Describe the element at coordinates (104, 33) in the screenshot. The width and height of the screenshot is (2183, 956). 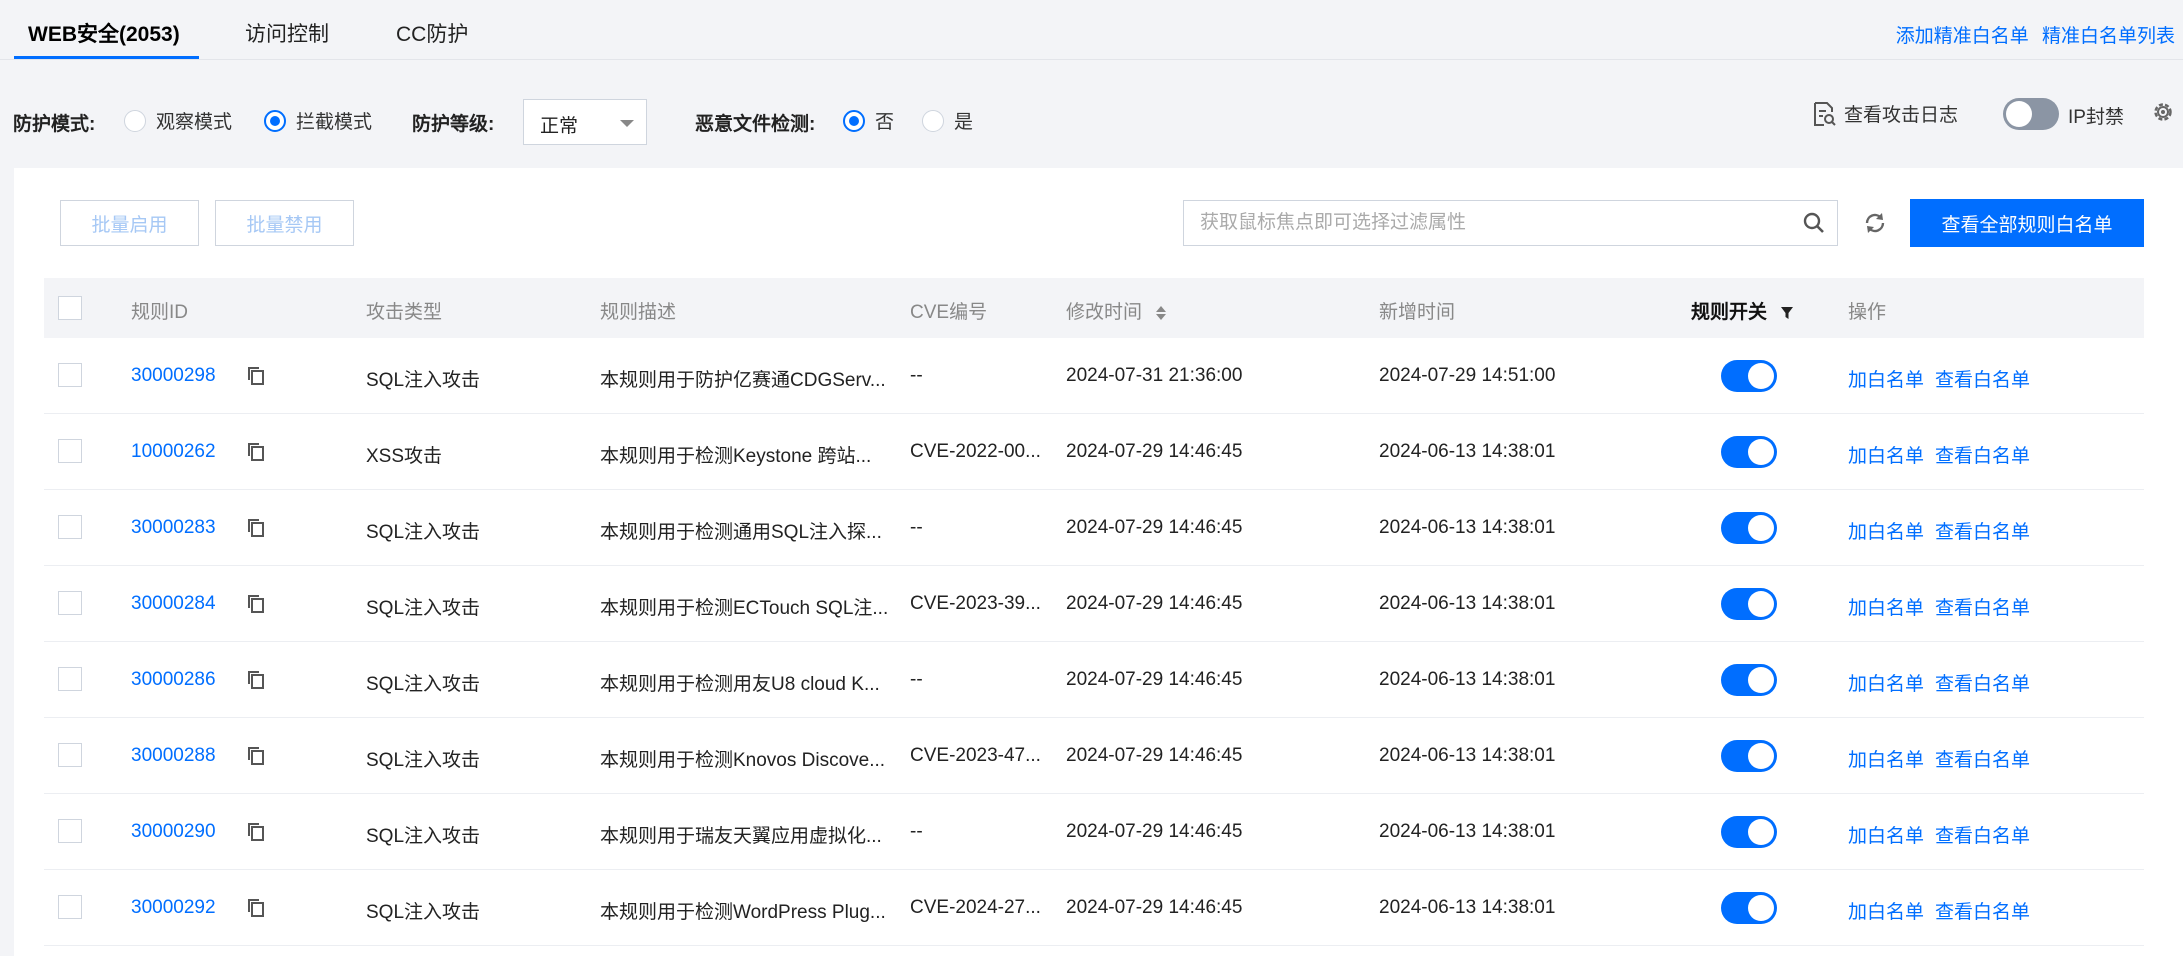
I see `tab-web-security: WEB安全(2053)` at that location.